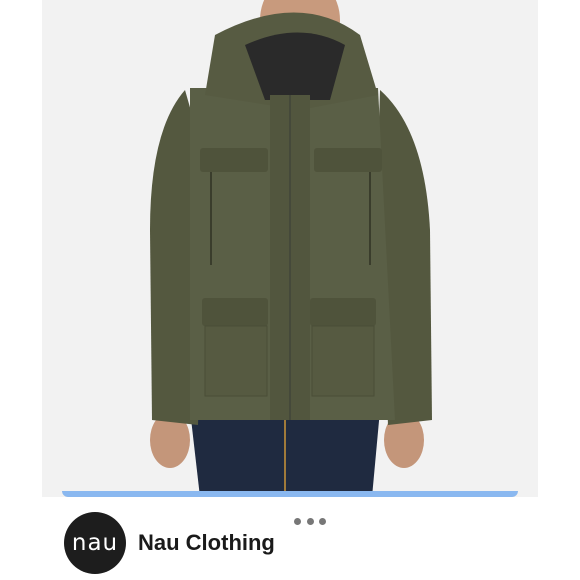 This screenshot has width=580, height=580. Describe the element at coordinates (206, 543) in the screenshot. I see `account-name: Nau Clothing` at that location.